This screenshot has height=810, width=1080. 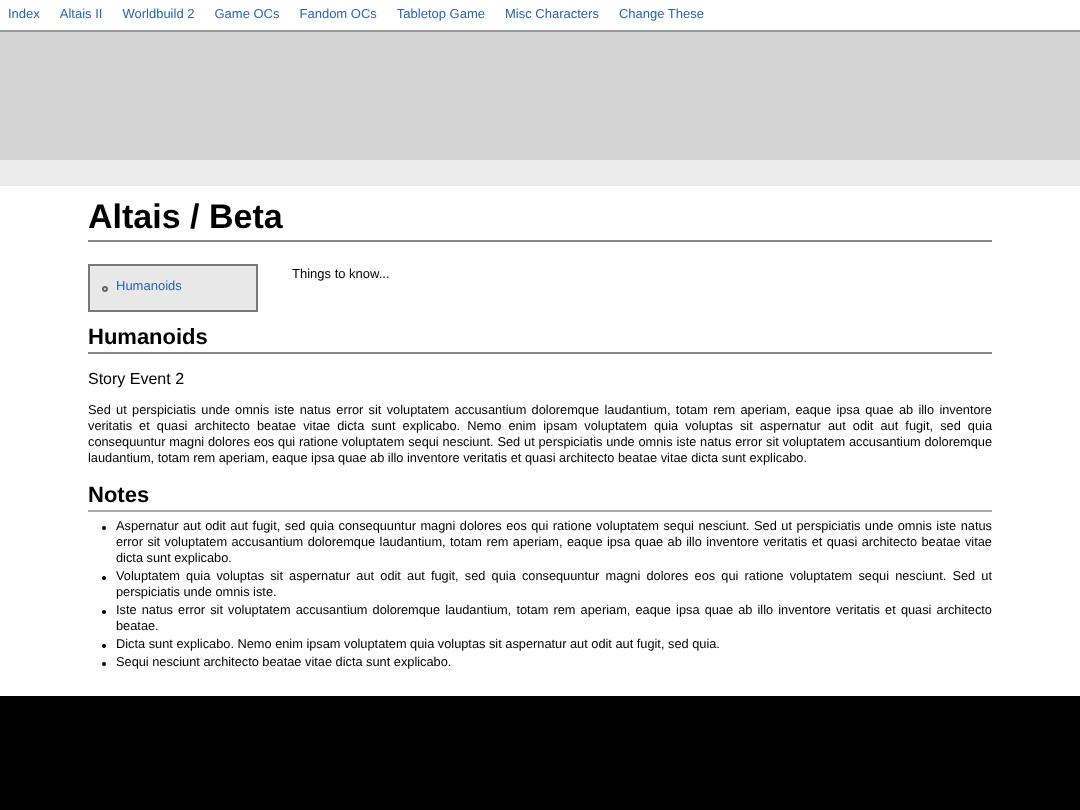 I want to click on page-title: Altais / Beta, so click(x=540, y=220).